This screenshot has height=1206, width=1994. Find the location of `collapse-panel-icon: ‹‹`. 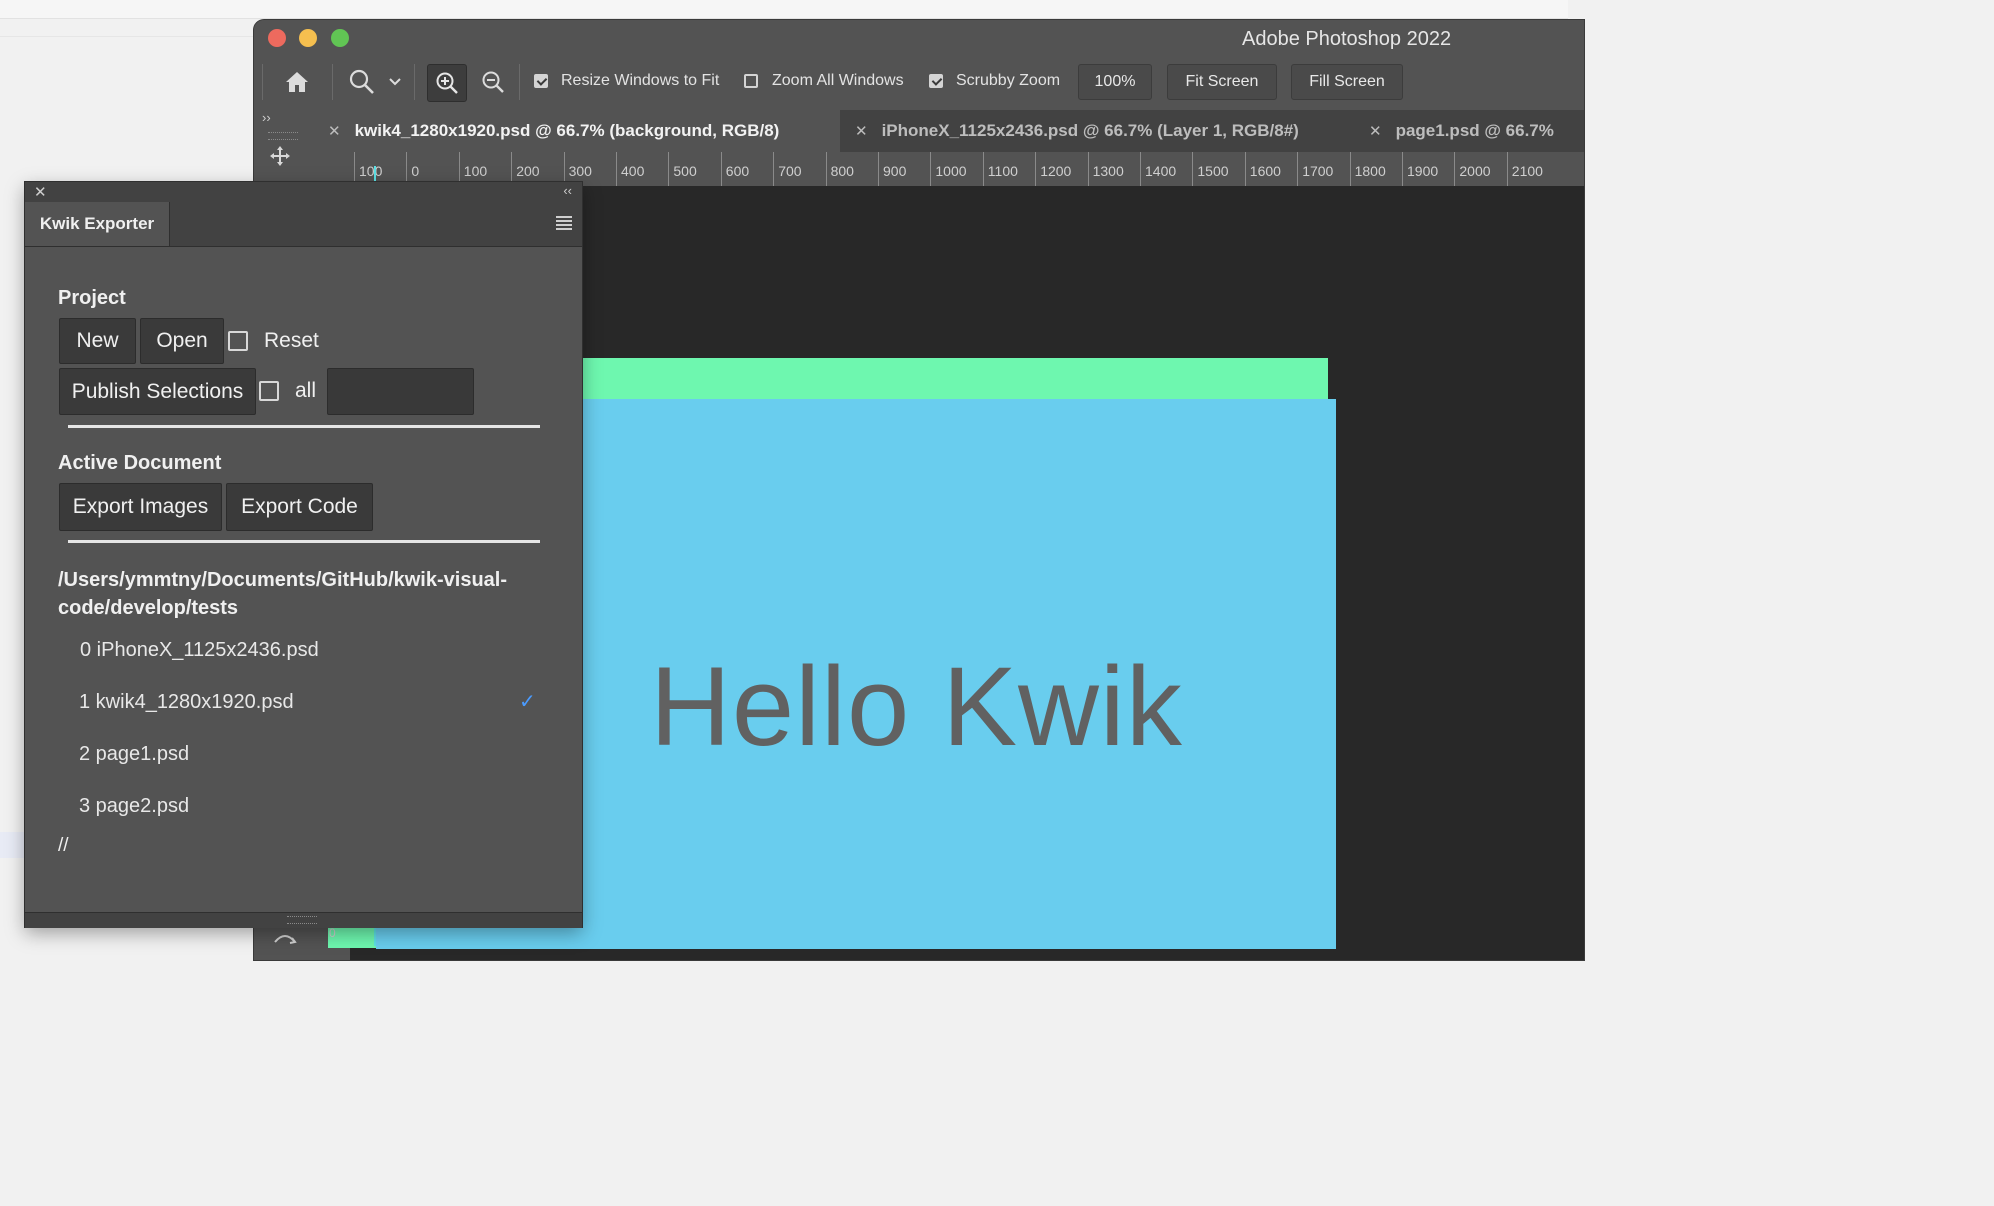

collapse-panel-icon: ‹‹ is located at coordinates (567, 190).